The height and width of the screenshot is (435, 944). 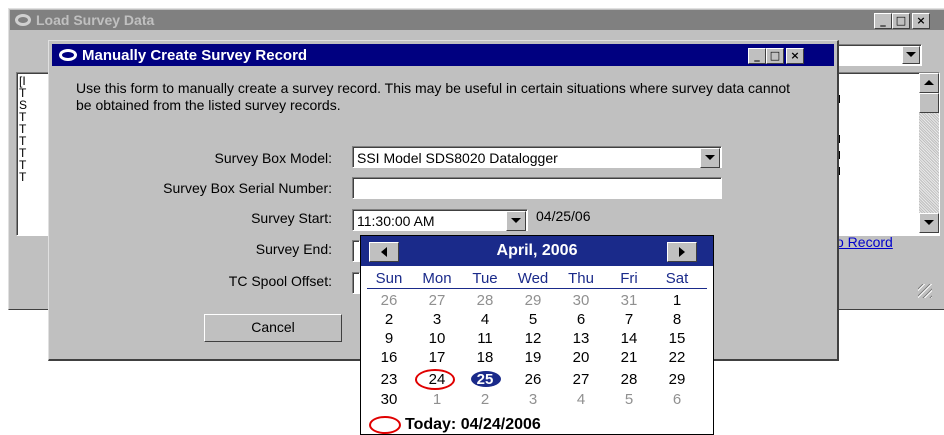 What do you see at coordinates (929, 103) in the screenshot?
I see `scroll-thumb` at bounding box center [929, 103].